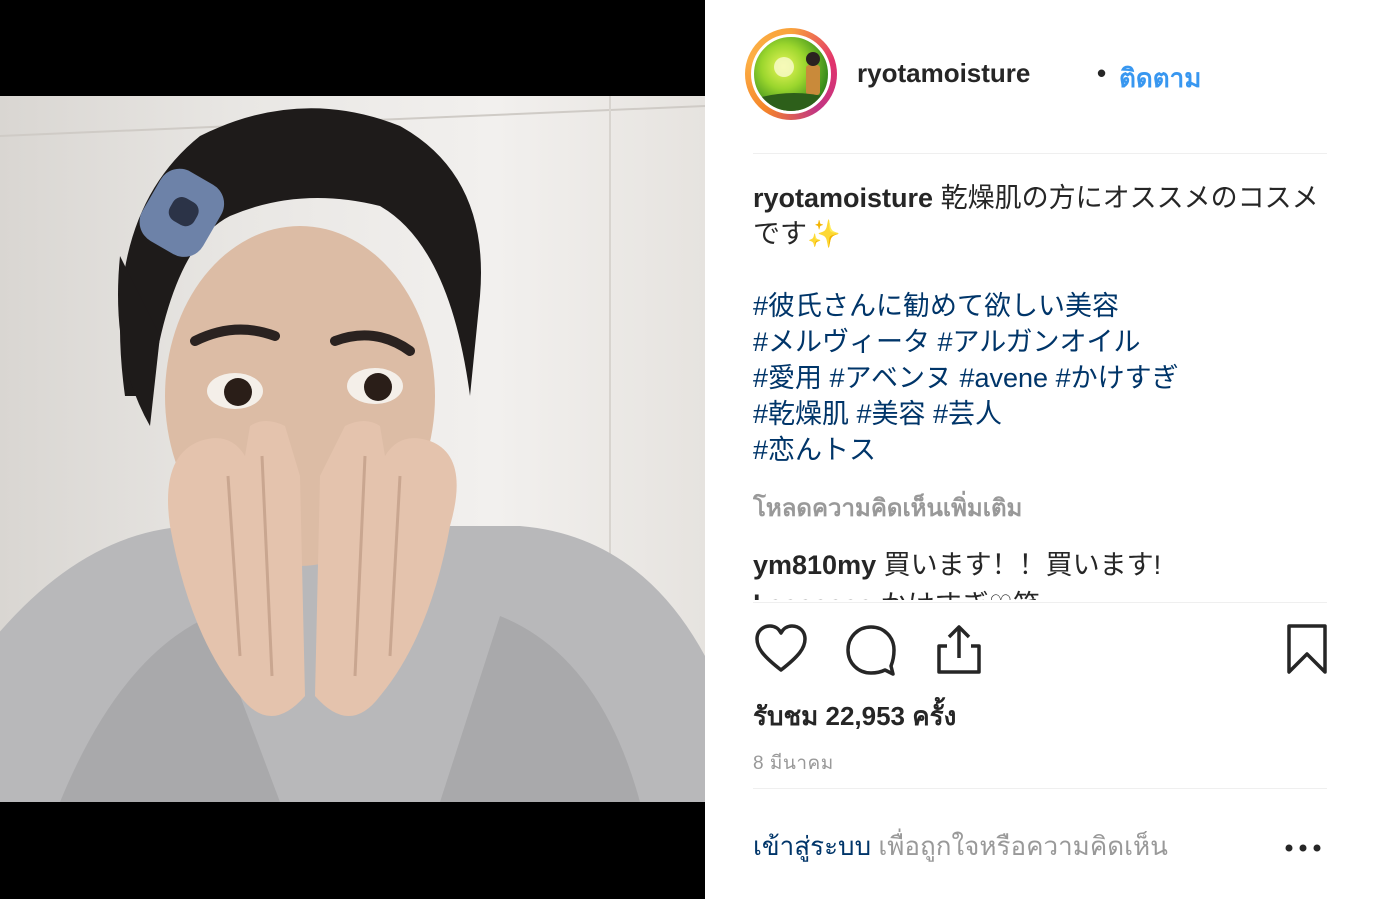 Image resolution: width=1375 pixels, height=899 pixels. I want to click on more-options-icon, so click(1303, 848).